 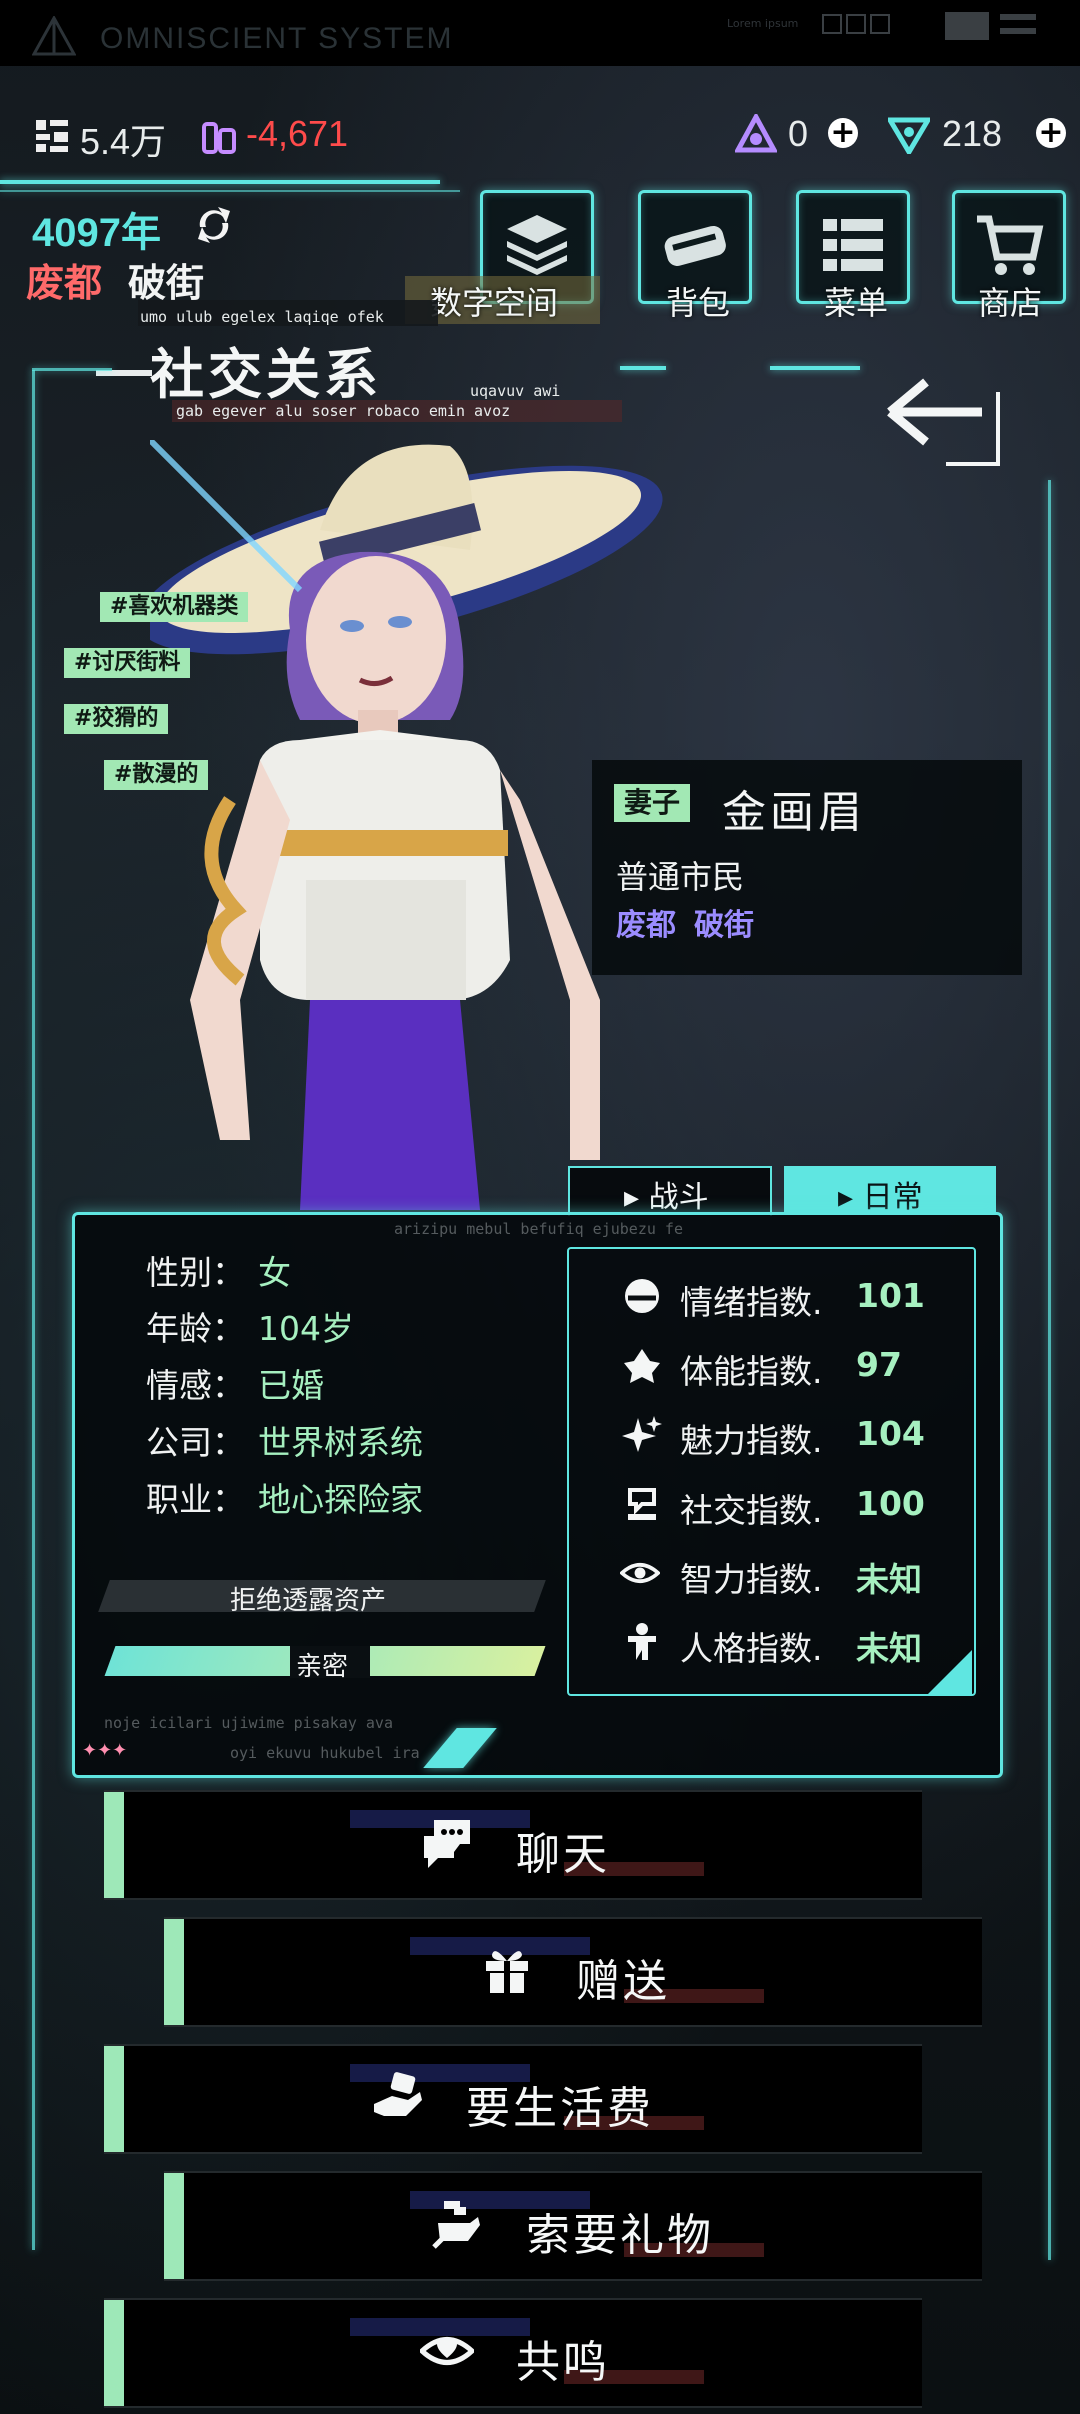 I want to click on relationship-value: 已婚, so click(x=291, y=1385).